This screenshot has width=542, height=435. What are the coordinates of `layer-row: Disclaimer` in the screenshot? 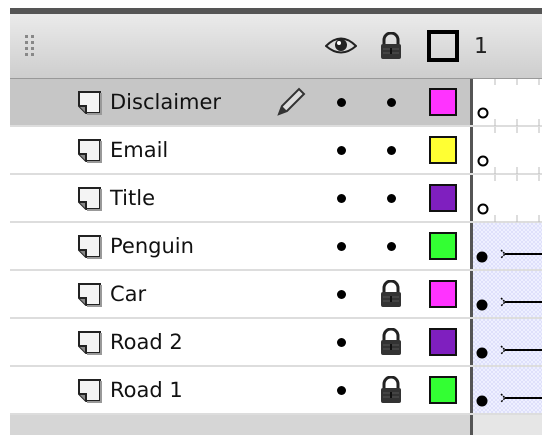 It's located at (276, 103).